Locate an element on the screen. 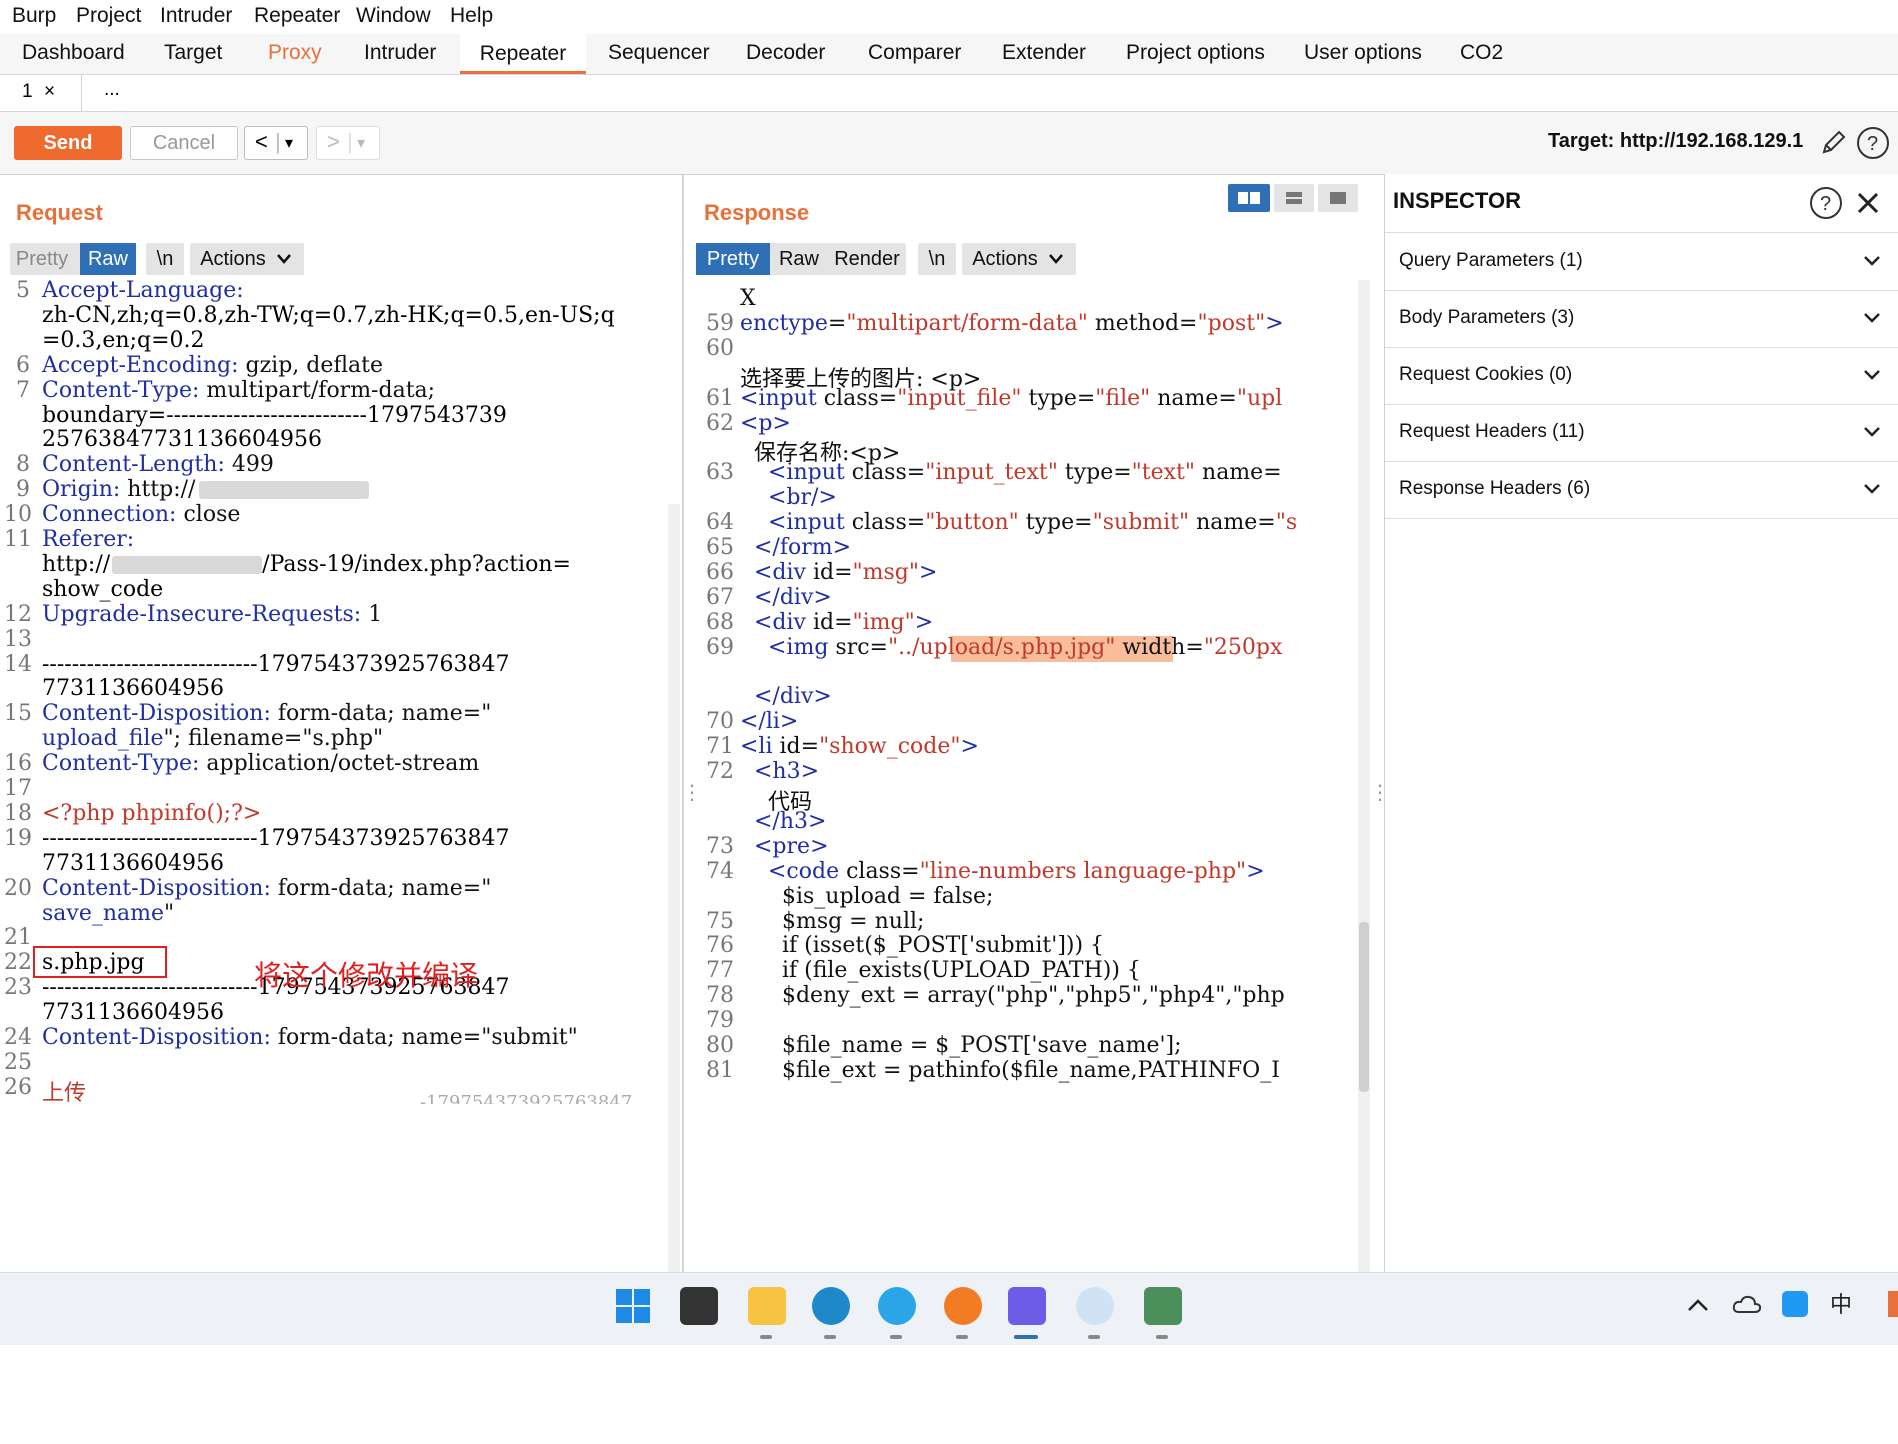 The image size is (1898, 1444). tab-project-options: Project options is located at coordinates (1195, 53).